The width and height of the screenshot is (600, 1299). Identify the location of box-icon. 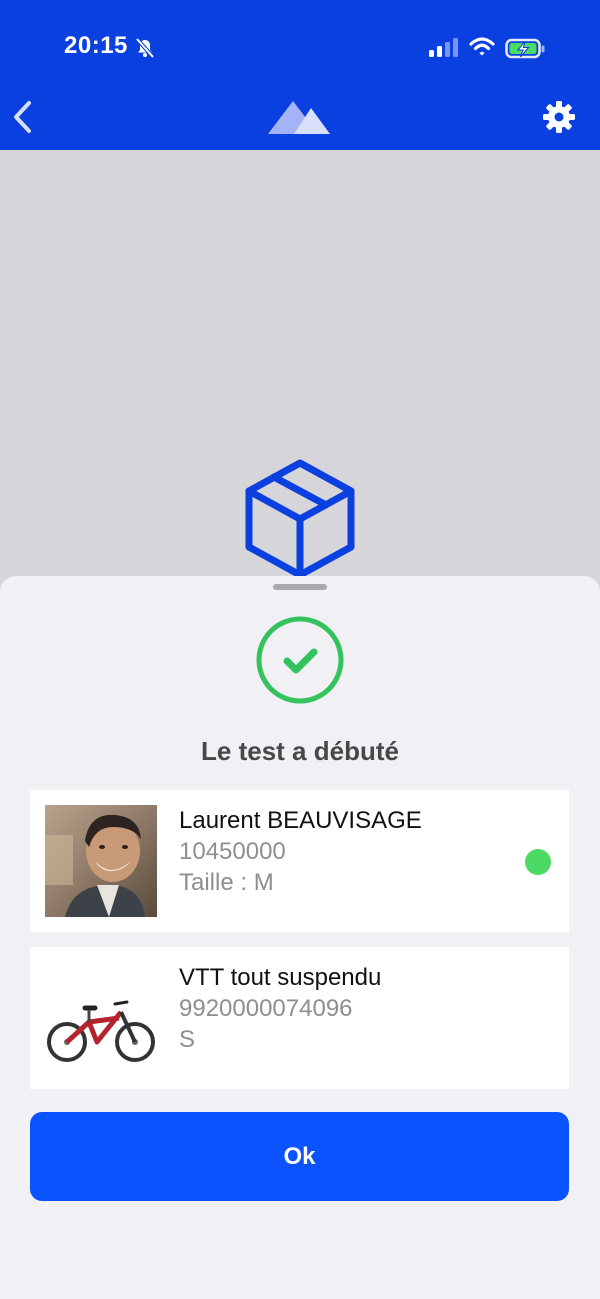
(300, 519).